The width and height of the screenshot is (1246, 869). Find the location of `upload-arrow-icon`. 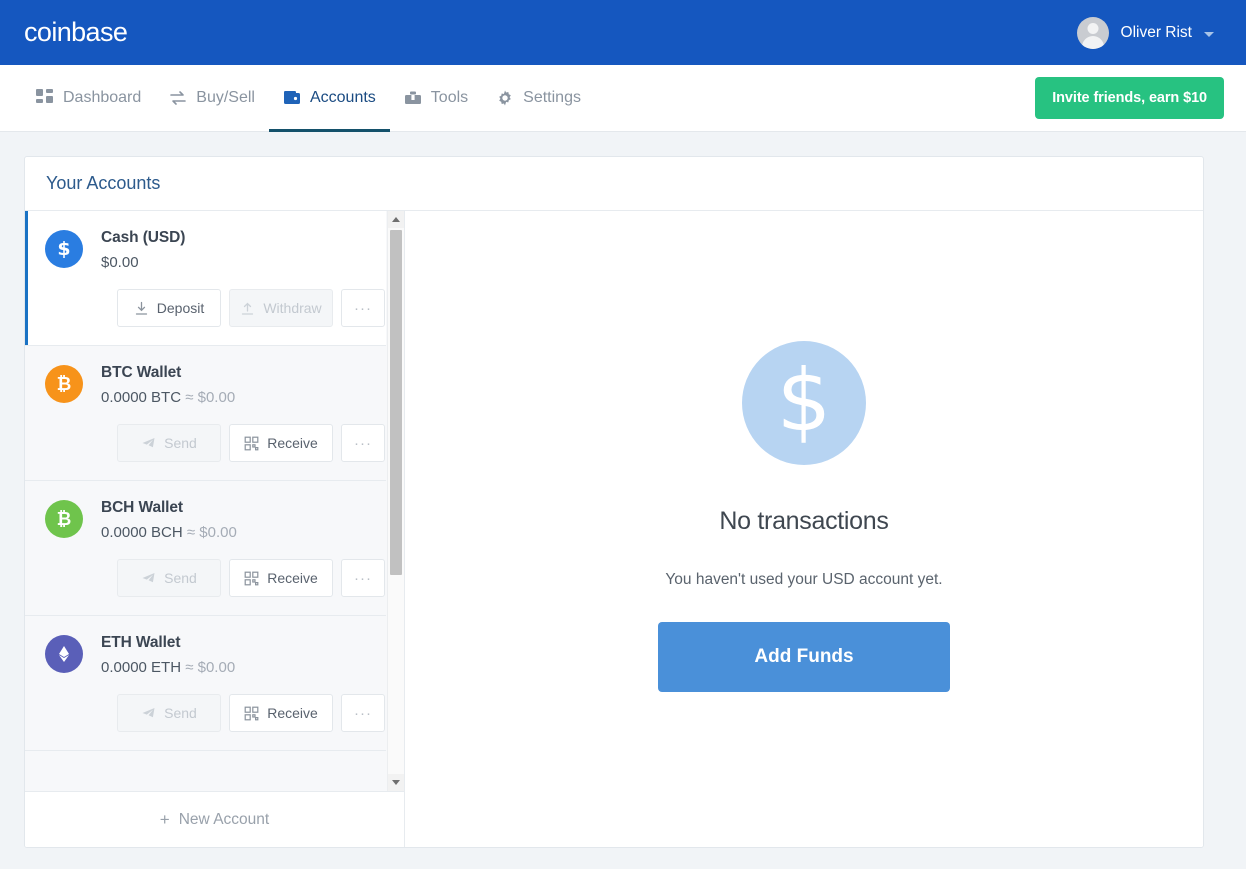

upload-arrow-icon is located at coordinates (247, 308).